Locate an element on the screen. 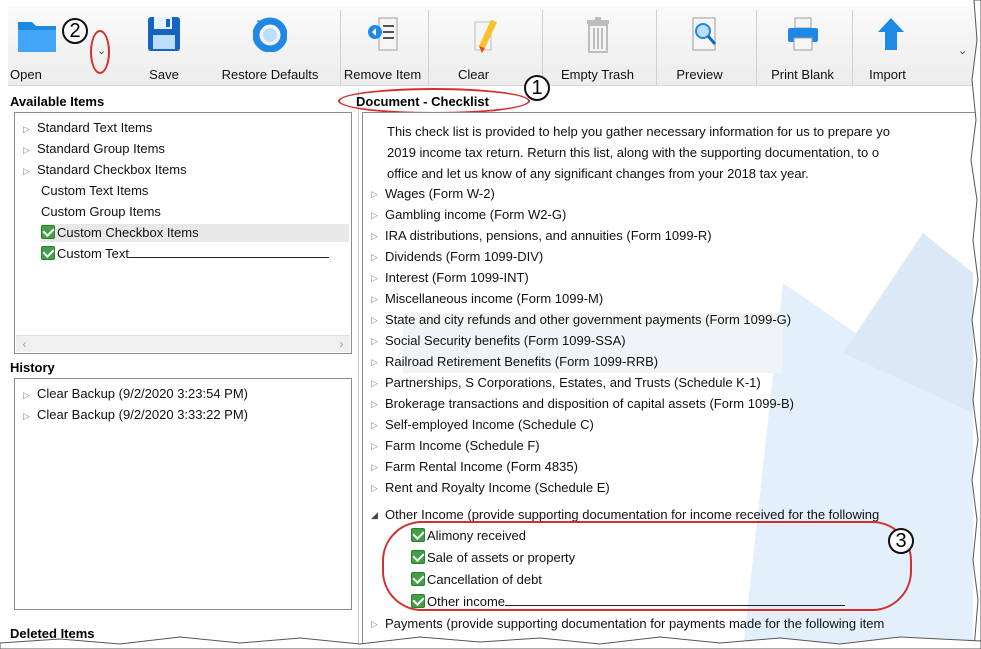 This screenshot has height=649, width=981. checklist-item-label: Self-employed Income (Schedule C) is located at coordinates (489, 424).